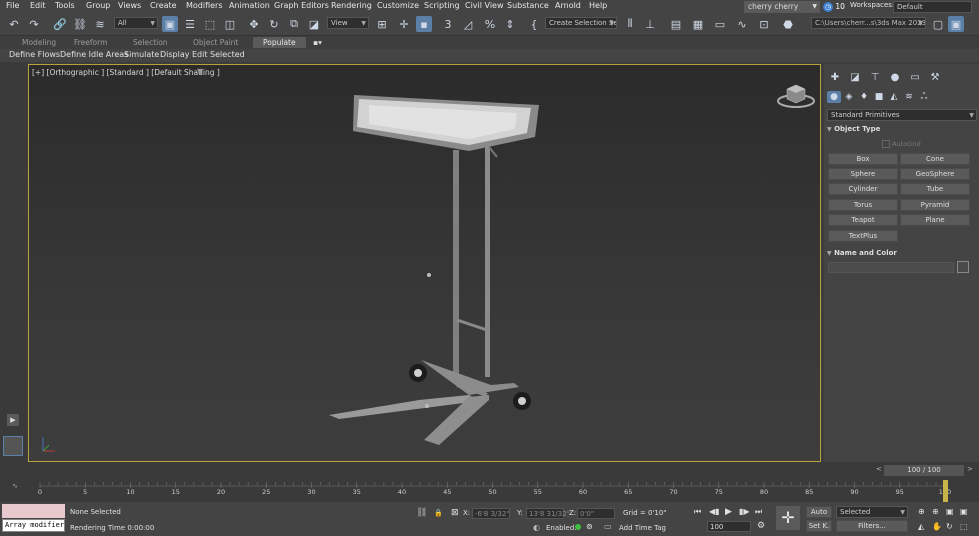 This screenshot has height=536, width=979. Describe the element at coordinates (33, 525) in the screenshot. I see `maxscript-input: Array modifier` at that location.